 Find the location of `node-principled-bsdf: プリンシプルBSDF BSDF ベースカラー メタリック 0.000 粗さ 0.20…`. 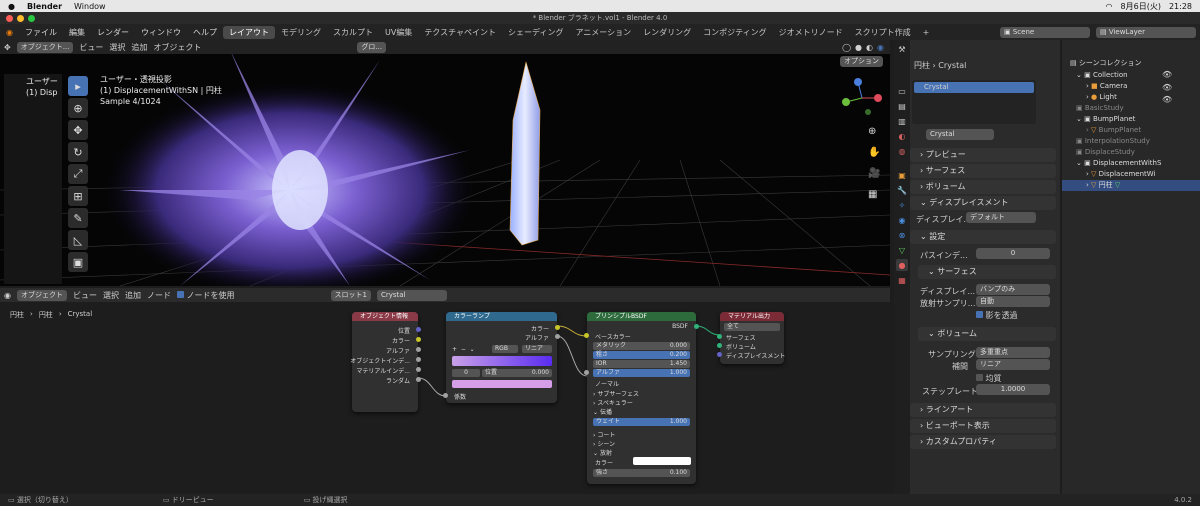

node-principled-bsdf: プリンシプルBSDF BSDF ベースカラー メタリック 0.000 粗さ 0.20… is located at coordinates (641, 398).